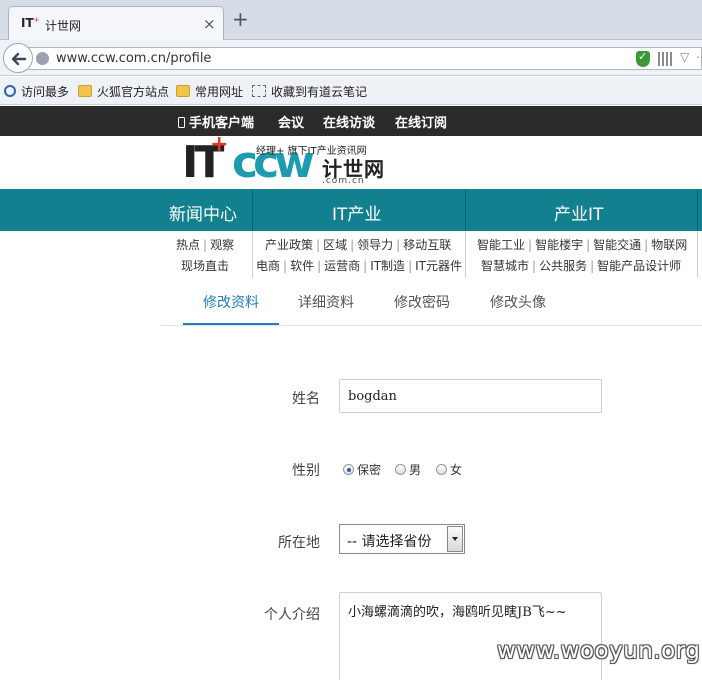  Describe the element at coordinates (309, 91) in the screenshot. I see `bookmark-youdao-note: 收藏到有道云笔记` at that location.